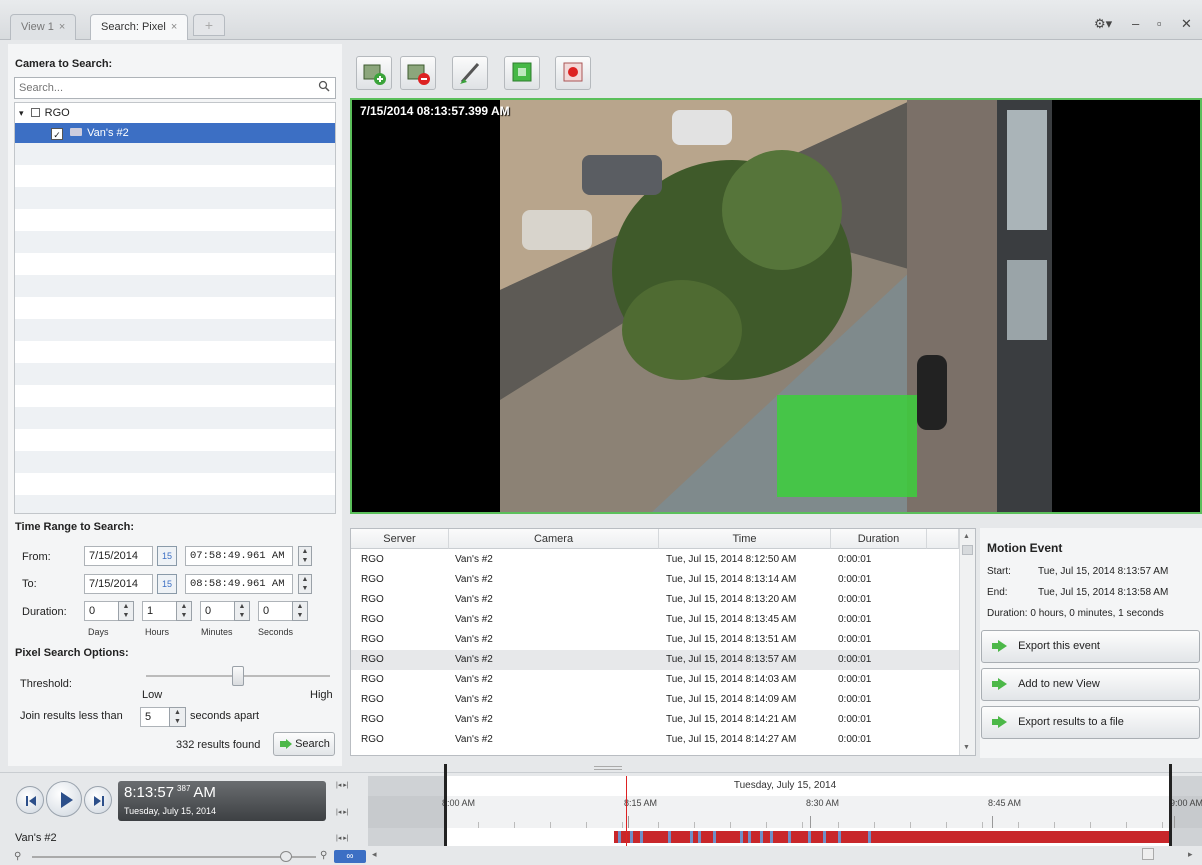 Image resolution: width=1202 pixels, height=865 pixels. Describe the element at coordinates (1090, 684) in the screenshot. I see `add-to-new-view-button: Add to new View` at that location.